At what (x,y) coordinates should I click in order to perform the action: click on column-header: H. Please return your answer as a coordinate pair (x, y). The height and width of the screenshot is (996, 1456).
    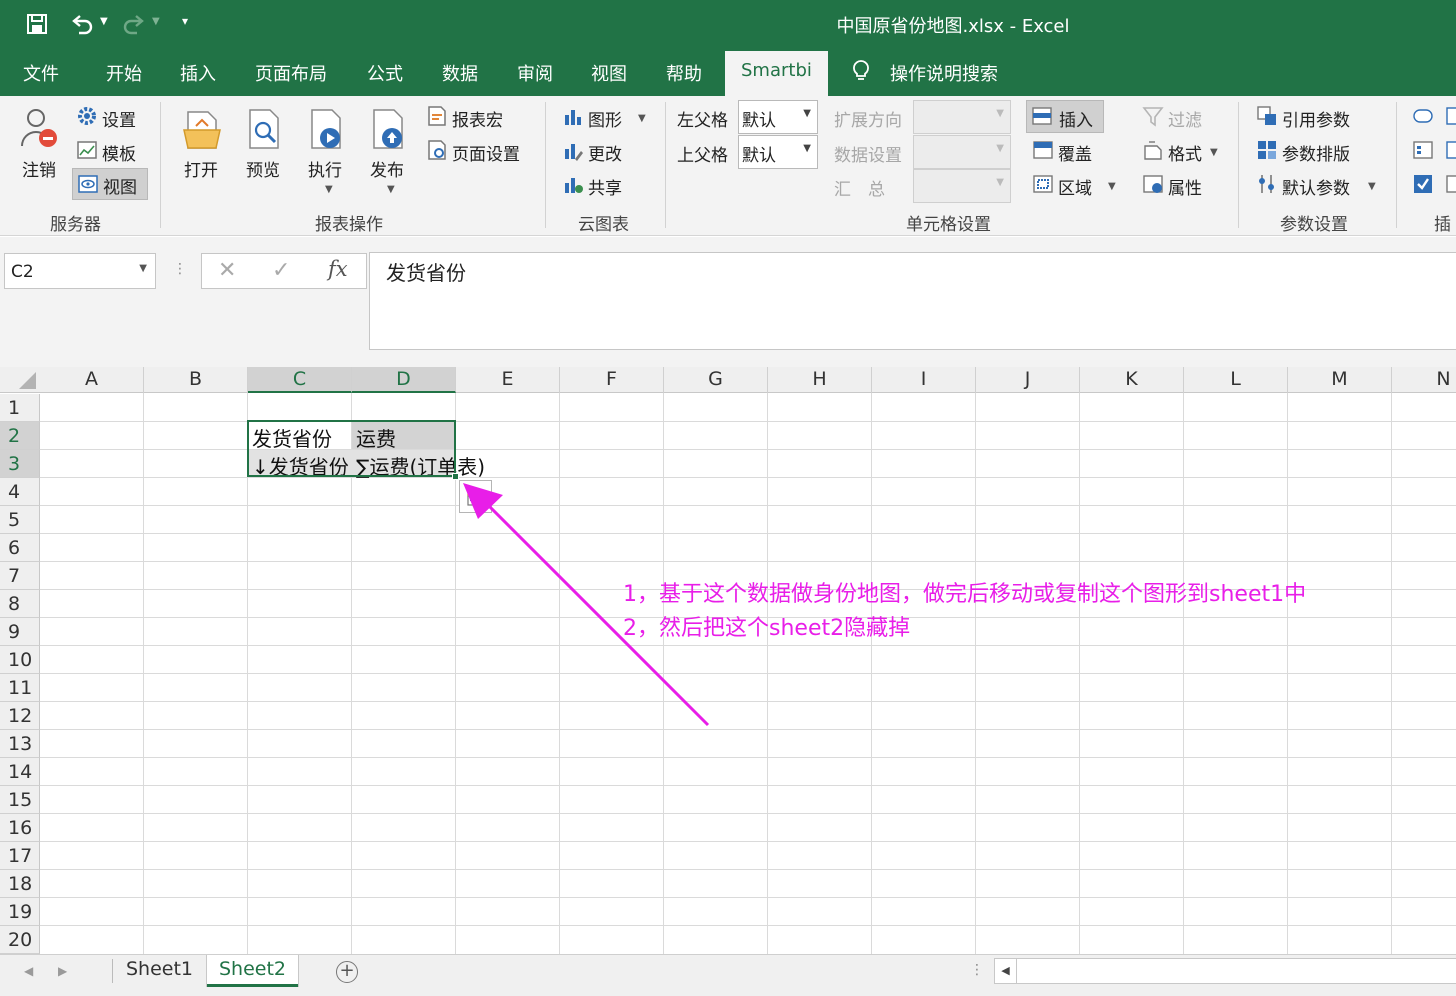
    Looking at the image, I should click on (820, 380).